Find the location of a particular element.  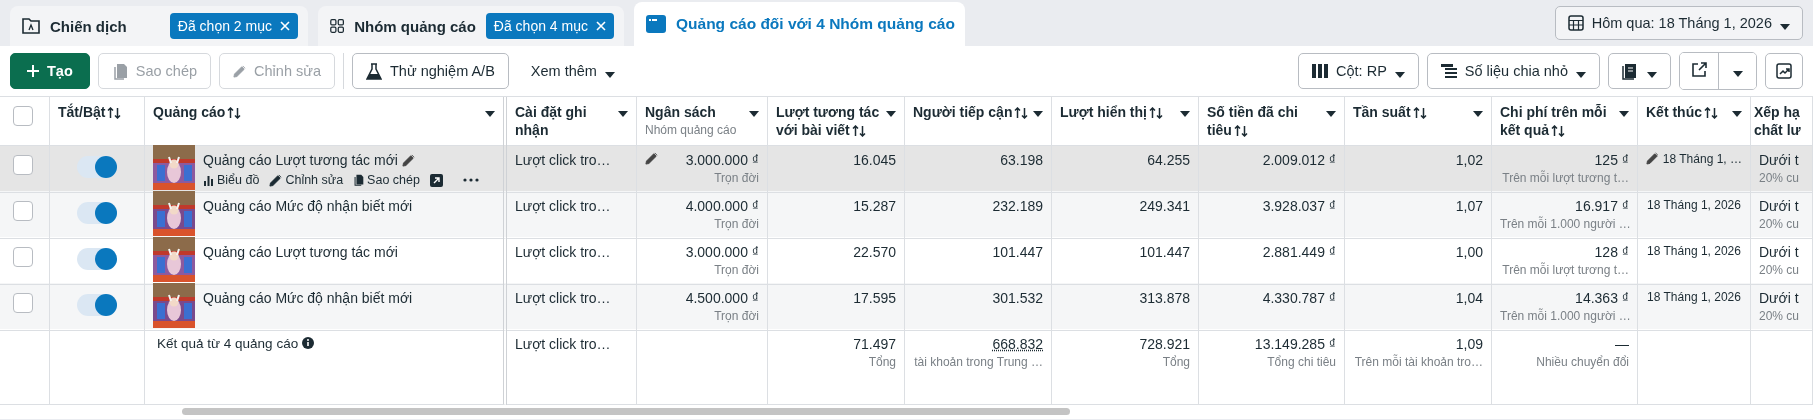

calendar-icon is located at coordinates (1575, 23).